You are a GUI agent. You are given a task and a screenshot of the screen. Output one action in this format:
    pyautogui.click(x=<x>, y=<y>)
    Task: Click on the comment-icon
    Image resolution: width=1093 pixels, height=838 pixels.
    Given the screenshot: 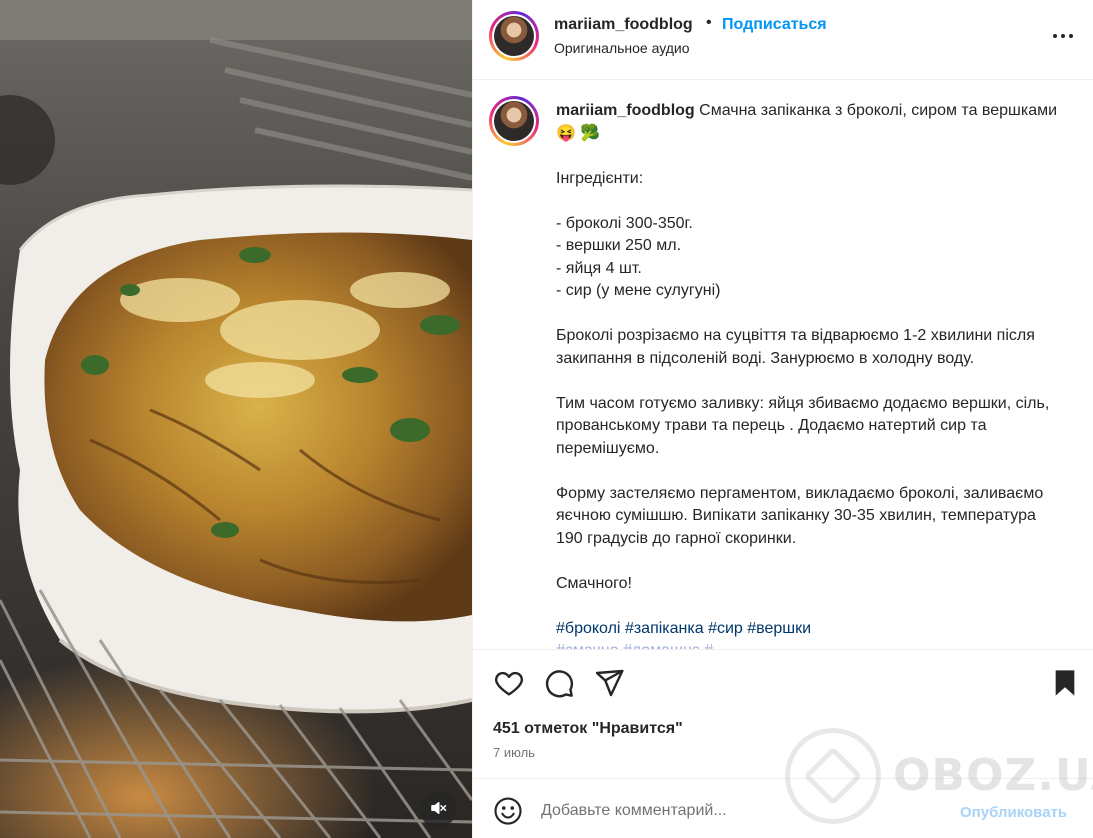 What is the action you would take?
    pyautogui.click(x=559, y=683)
    